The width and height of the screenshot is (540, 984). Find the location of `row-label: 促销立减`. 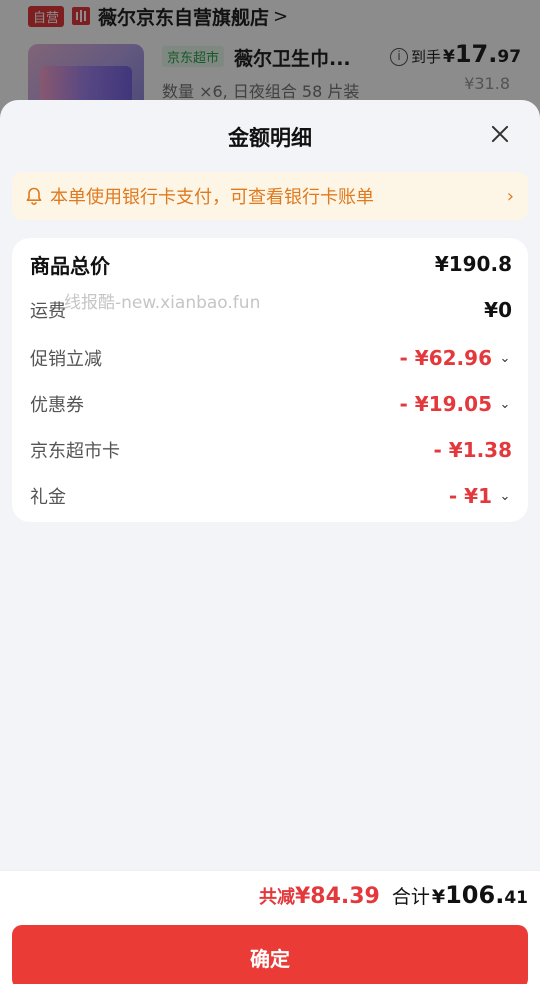

row-label: 促销立减 is located at coordinates (66, 359).